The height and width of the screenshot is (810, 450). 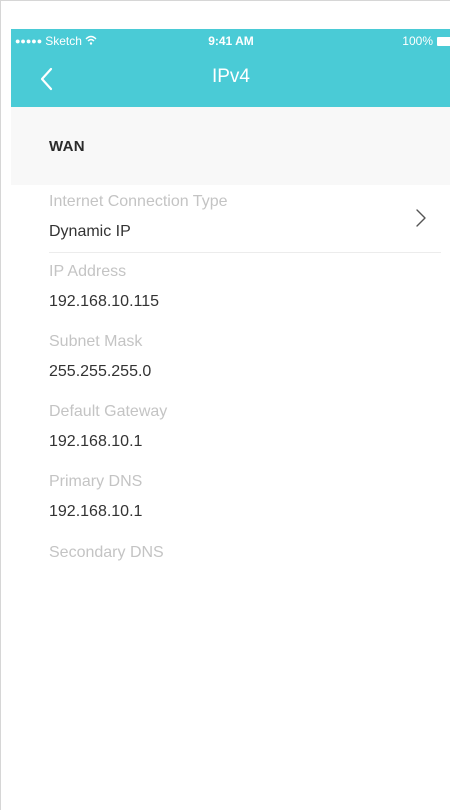 I want to click on app-header: ●●●●● Sketch 9:41 AM 100% IPv4, so click(x=230, y=68).